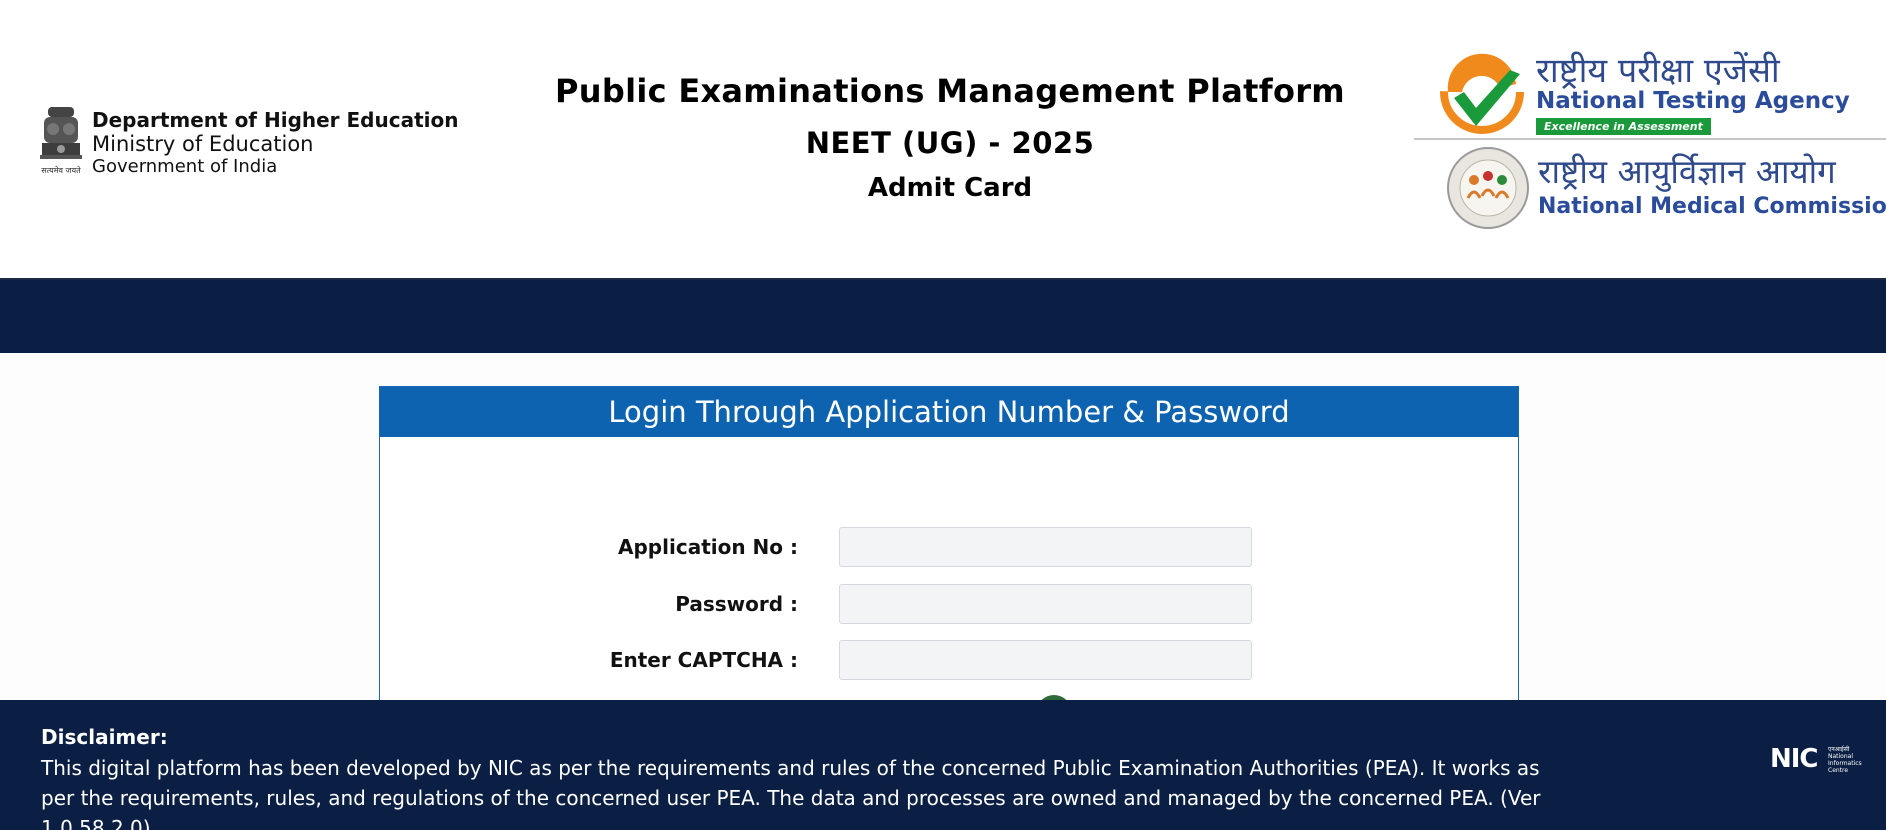  What do you see at coordinates (1839, 749) in the screenshot?
I see `nic-hindi: एनआईसी` at bounding box center [1839, 749].